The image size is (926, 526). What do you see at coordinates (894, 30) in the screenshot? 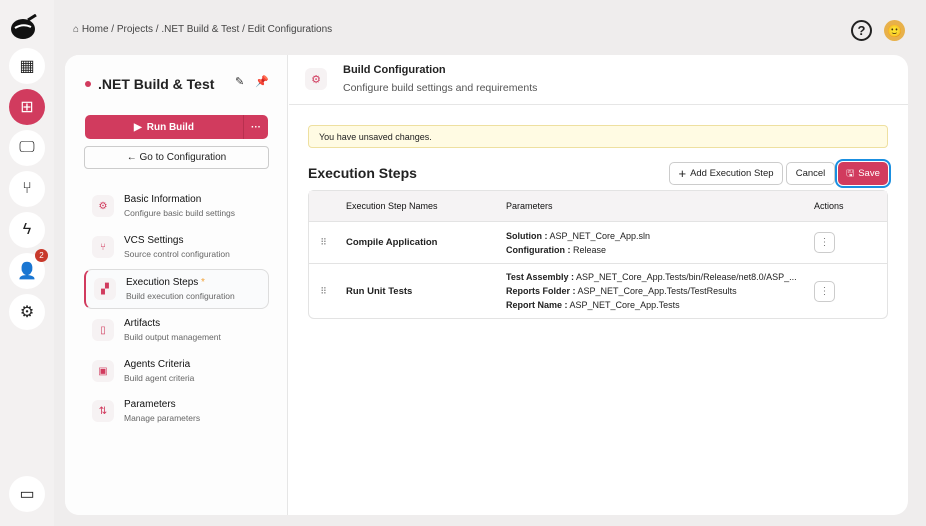
I see `user-avatar: 🙂` at bounding box center [894, 30].